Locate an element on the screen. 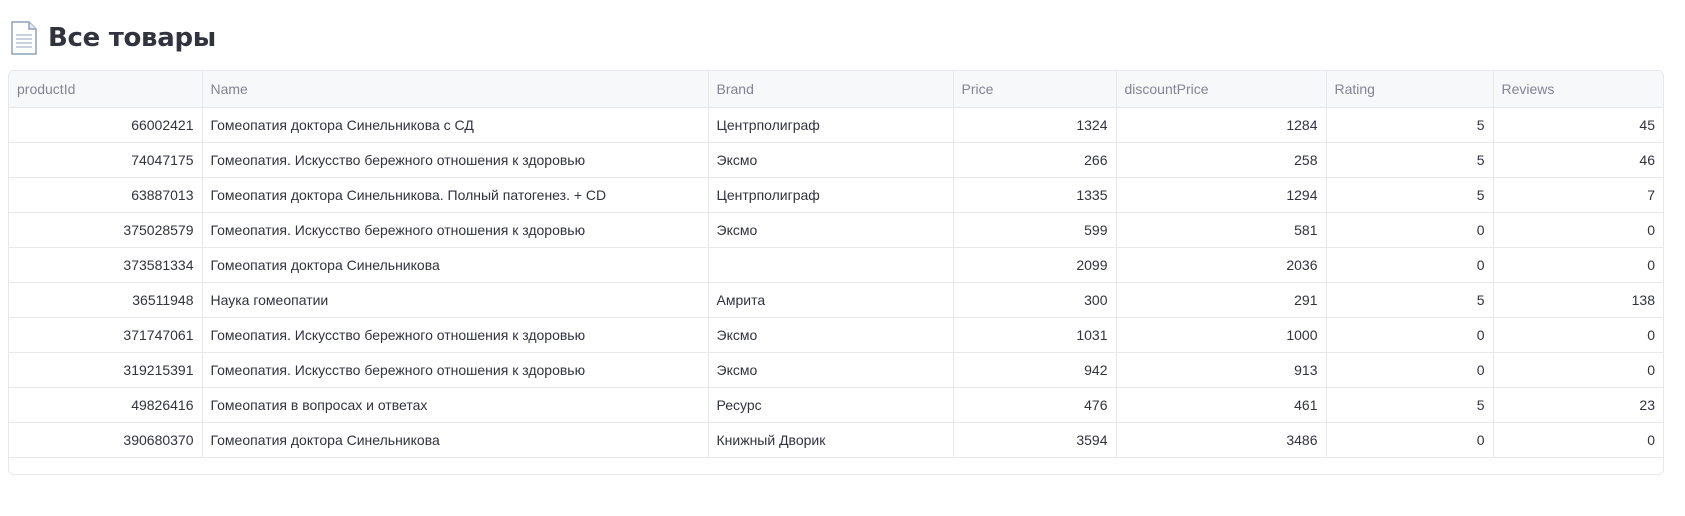 The width and height of the screenshot is (1685, 516). cell-price: 1324 is located at coordinates (1035, 125).